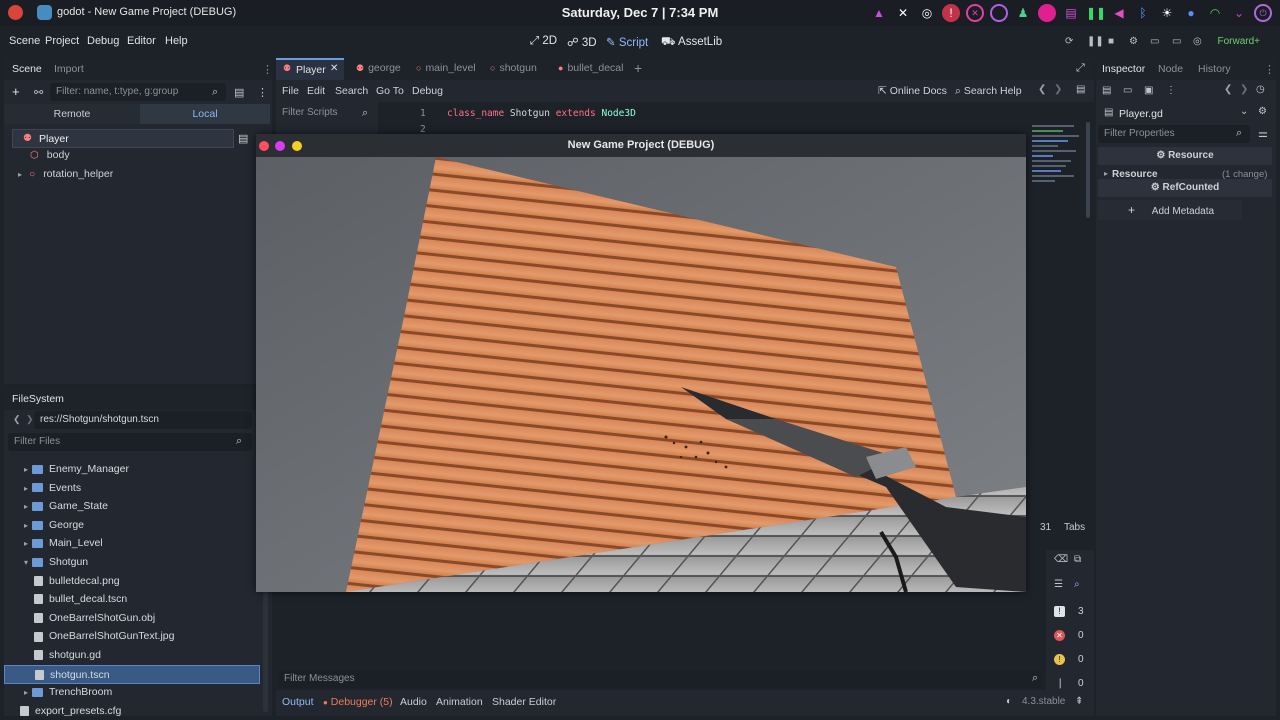  Describe the element at coordinates (50, 155) in the screenshot. I see `tree-item-body: ⬡ body` at that location.